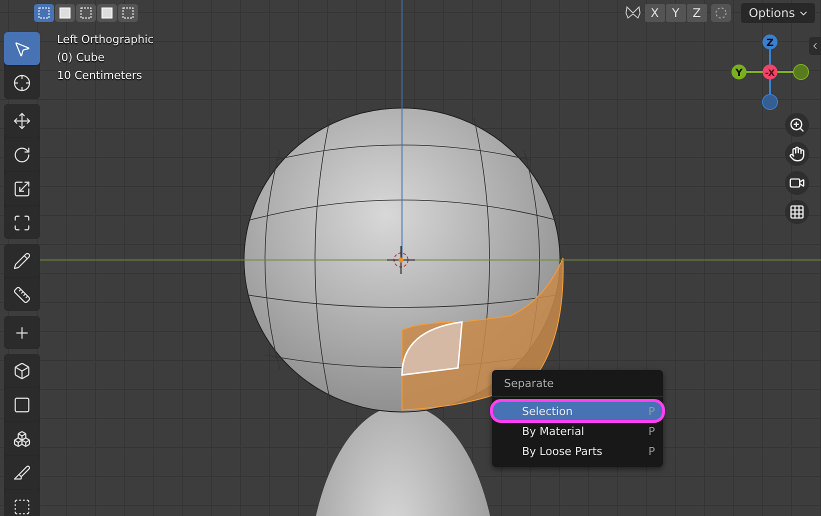 The image size is (821, 516). I want to click on zoom-button, so click(797, 125).